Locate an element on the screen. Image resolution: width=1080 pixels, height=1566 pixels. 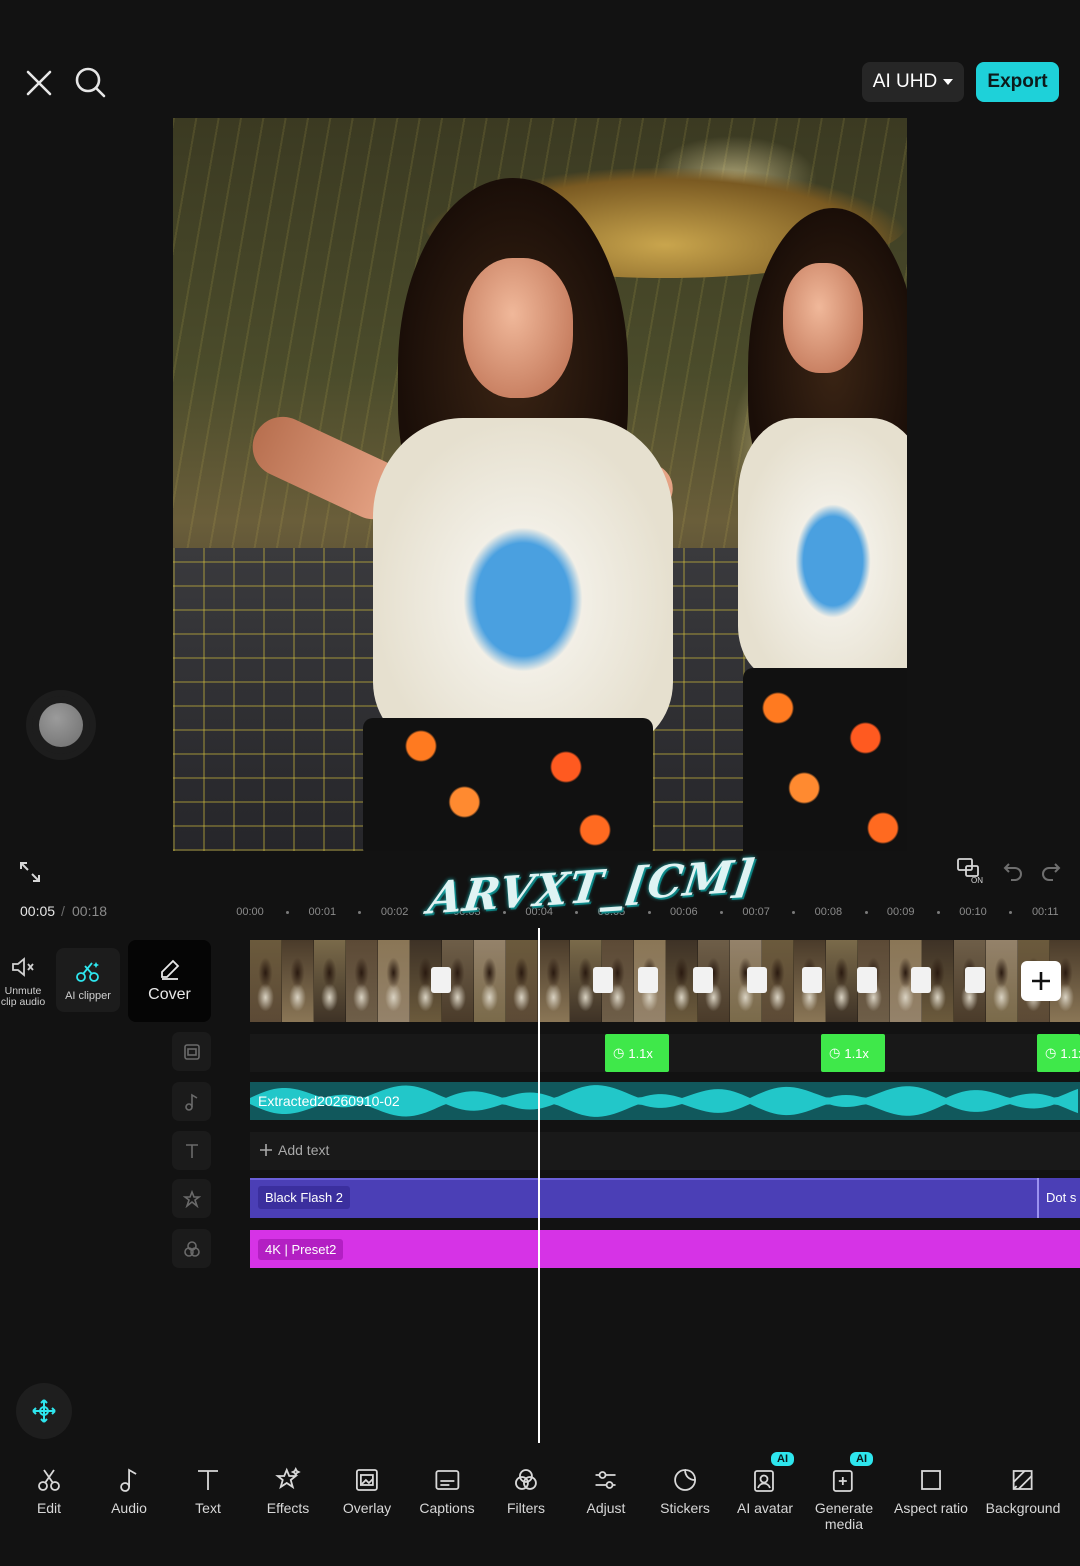
tool-filters: Filters is located at coordinates (526, 1491).